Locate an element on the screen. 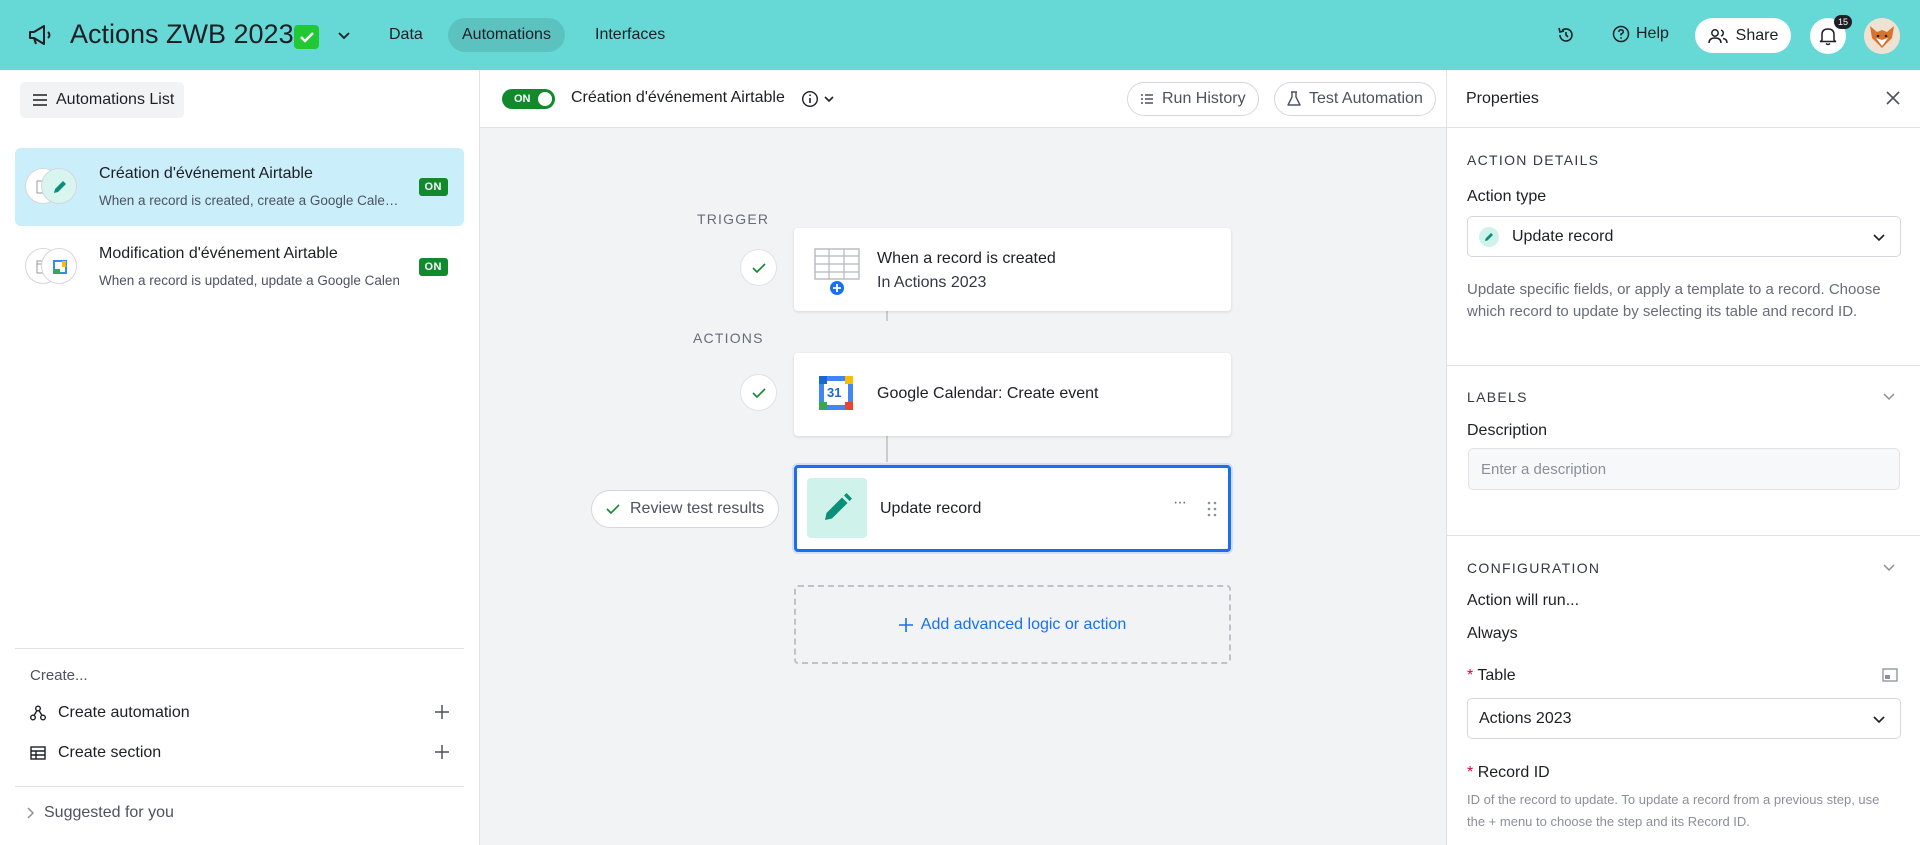  share-button: Share is located at coordinates (1743, 35).